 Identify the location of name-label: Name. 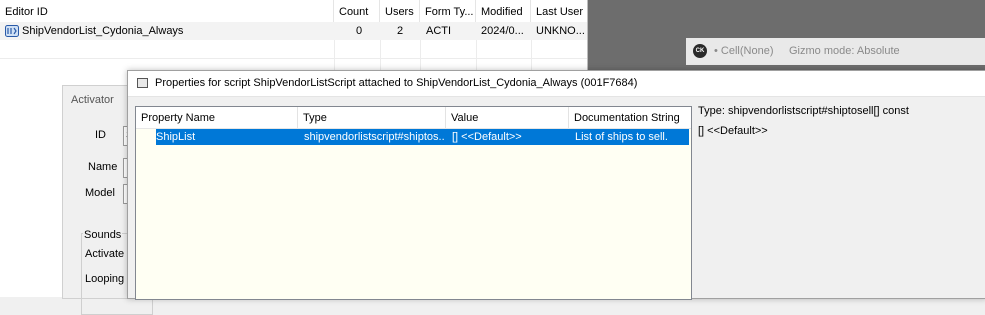
(103, 167).